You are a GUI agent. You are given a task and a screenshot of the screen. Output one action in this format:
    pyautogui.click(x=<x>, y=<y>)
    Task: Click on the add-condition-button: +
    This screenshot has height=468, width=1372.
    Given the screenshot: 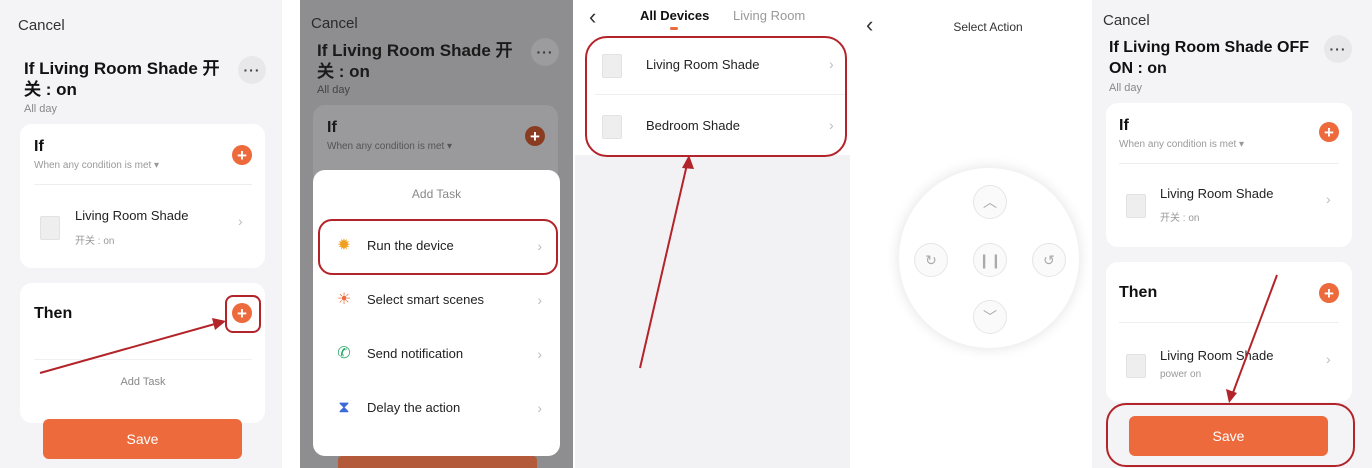 What is the action you would take?
    pyautogui.click(x=535, y=136)
    